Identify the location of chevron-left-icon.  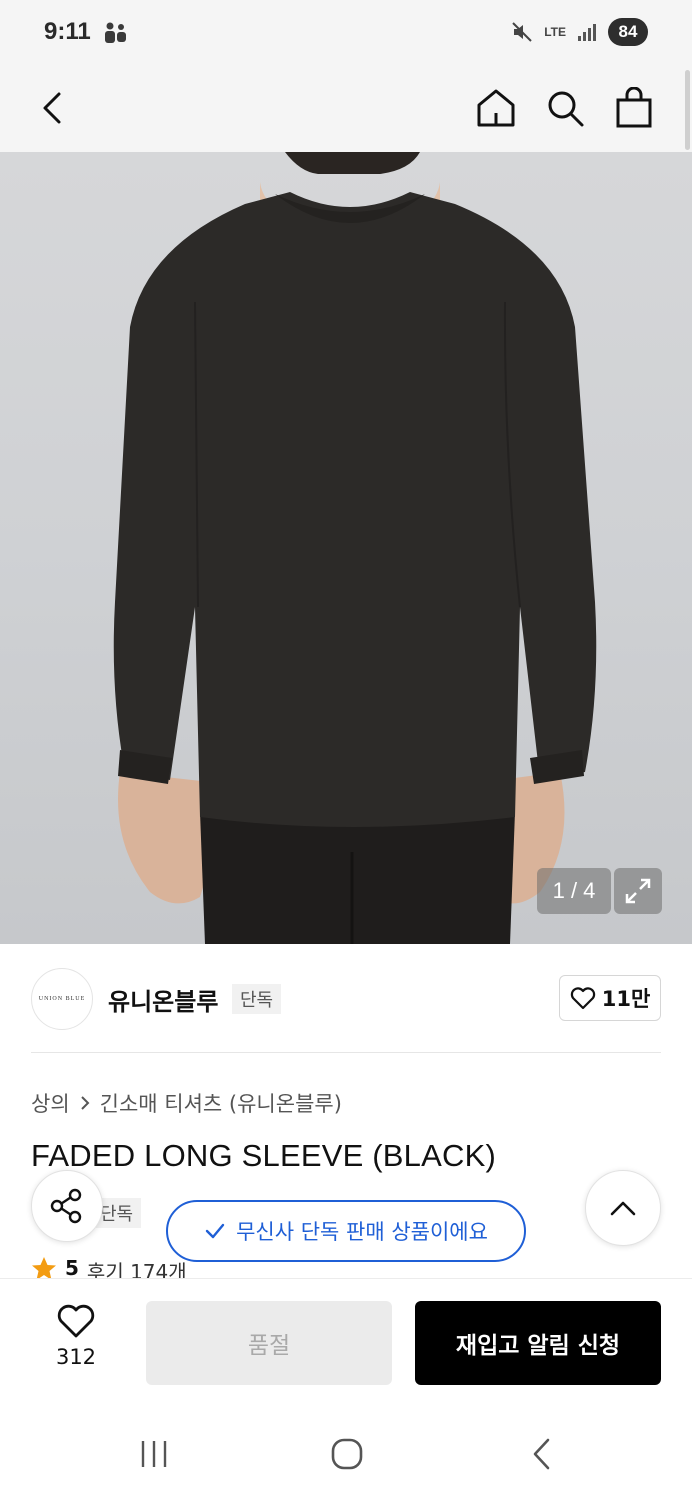
(52, 108).